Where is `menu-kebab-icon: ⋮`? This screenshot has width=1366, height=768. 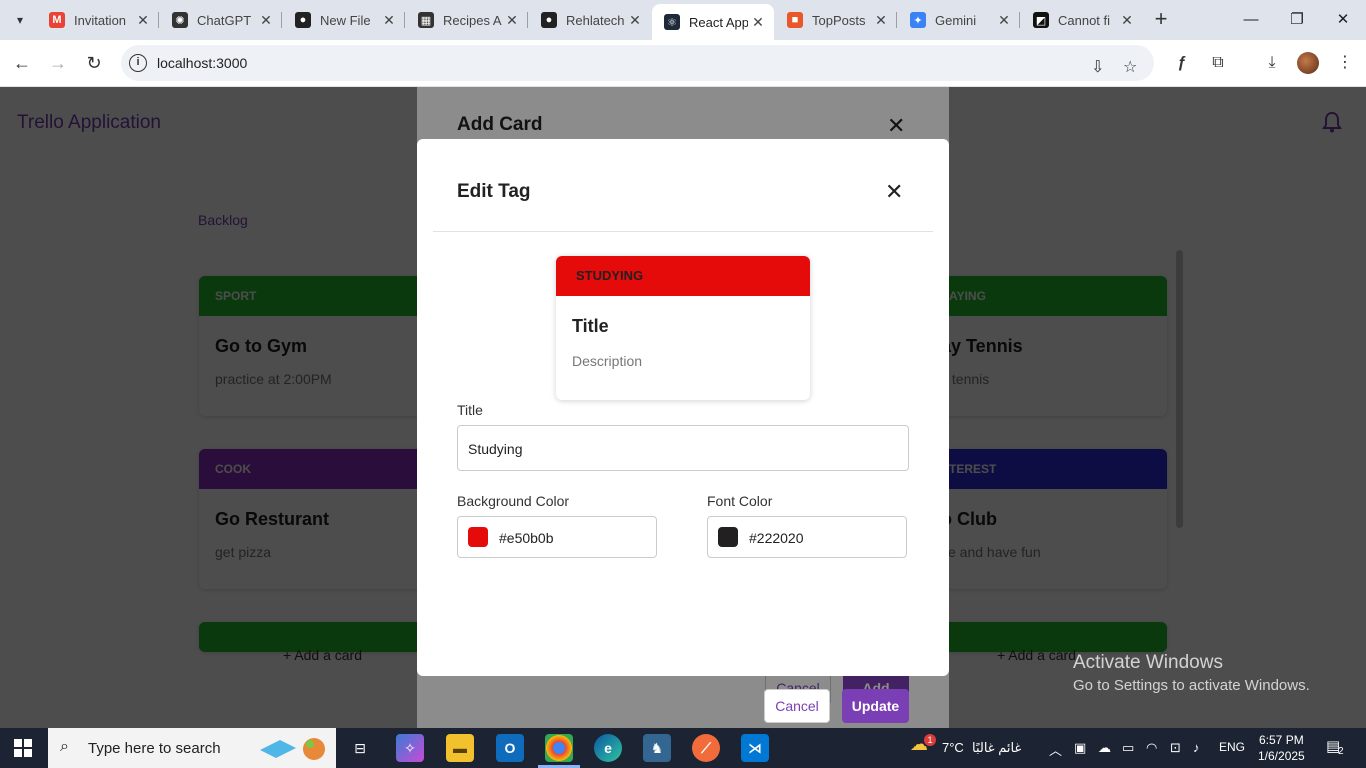 menu-kebab-icon: ⋮ is located at coordinates (1345, 63).